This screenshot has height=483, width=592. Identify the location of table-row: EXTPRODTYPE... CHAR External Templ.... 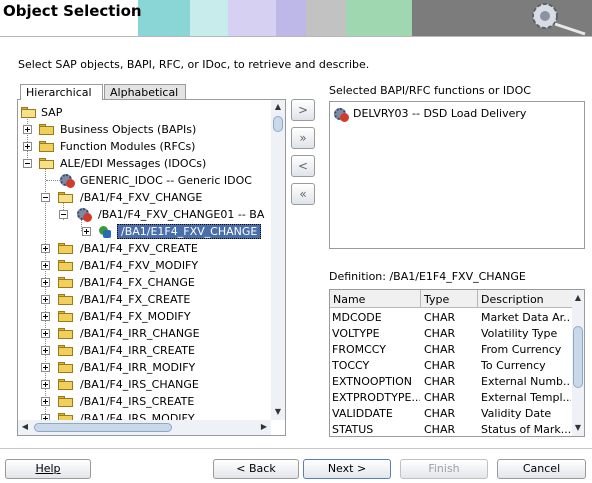
(451, 398).